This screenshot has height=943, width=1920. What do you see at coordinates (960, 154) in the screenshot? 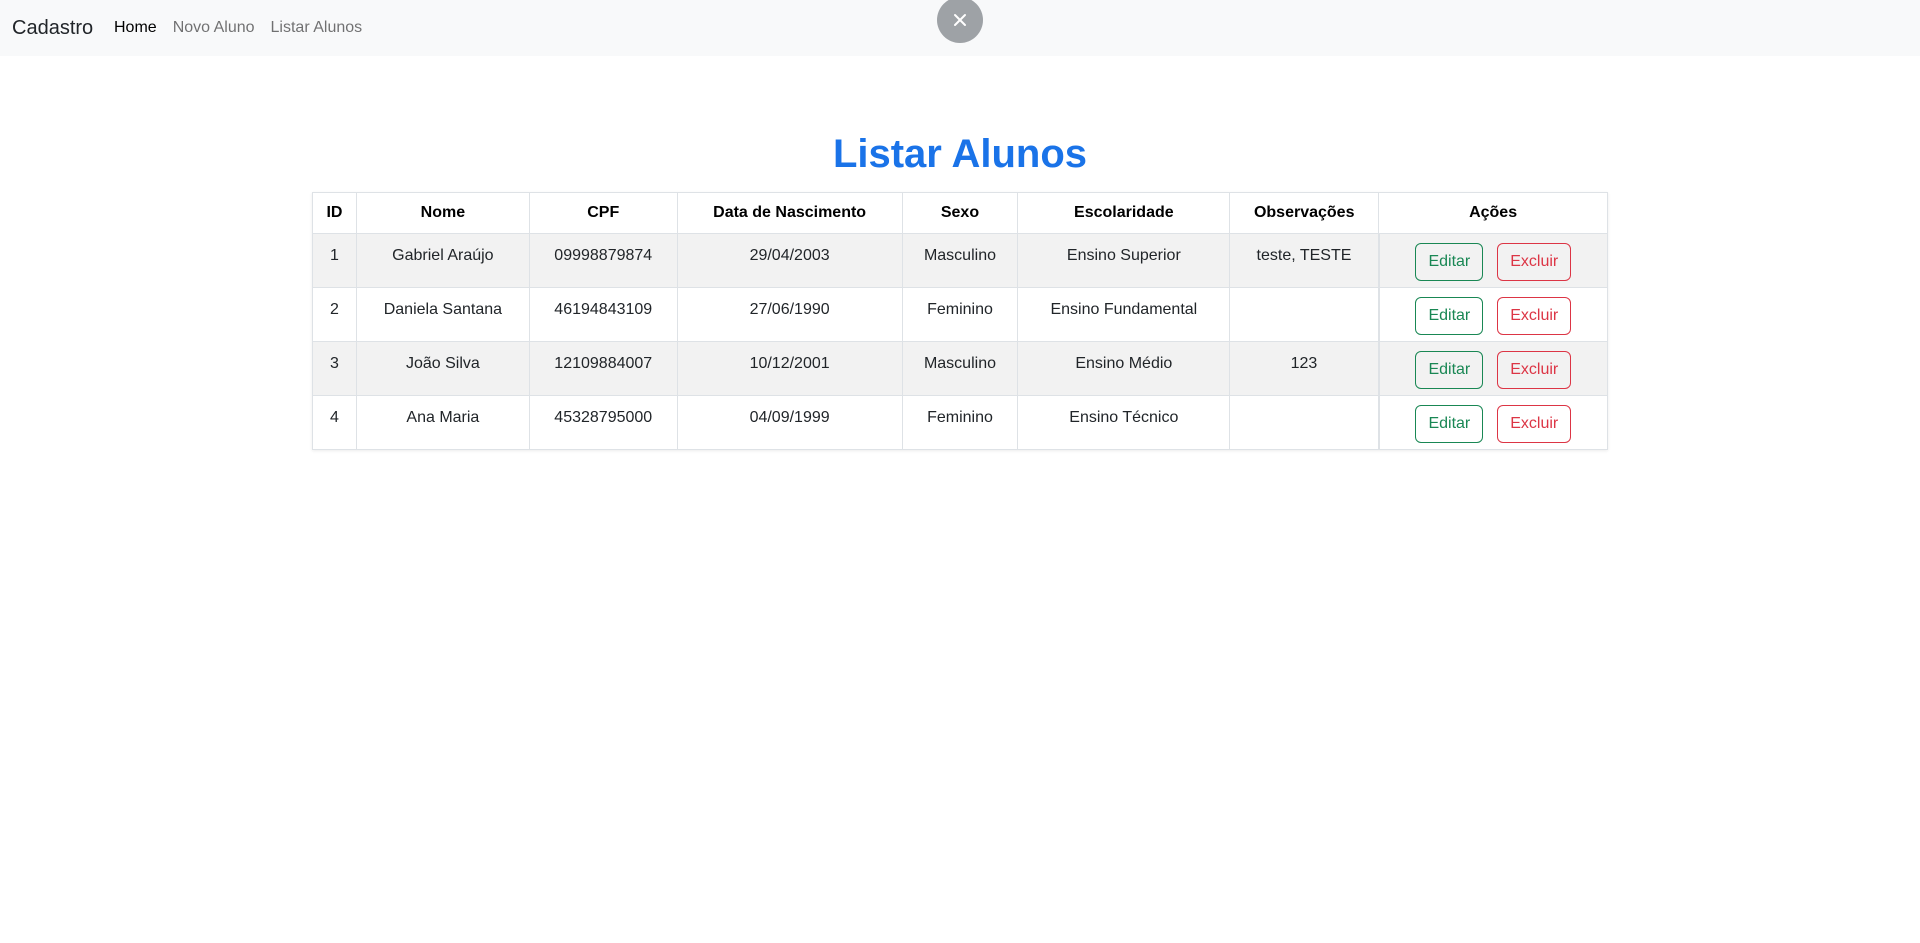
I see `page-title: Listar Alunos` at bounding box center [960, 154].